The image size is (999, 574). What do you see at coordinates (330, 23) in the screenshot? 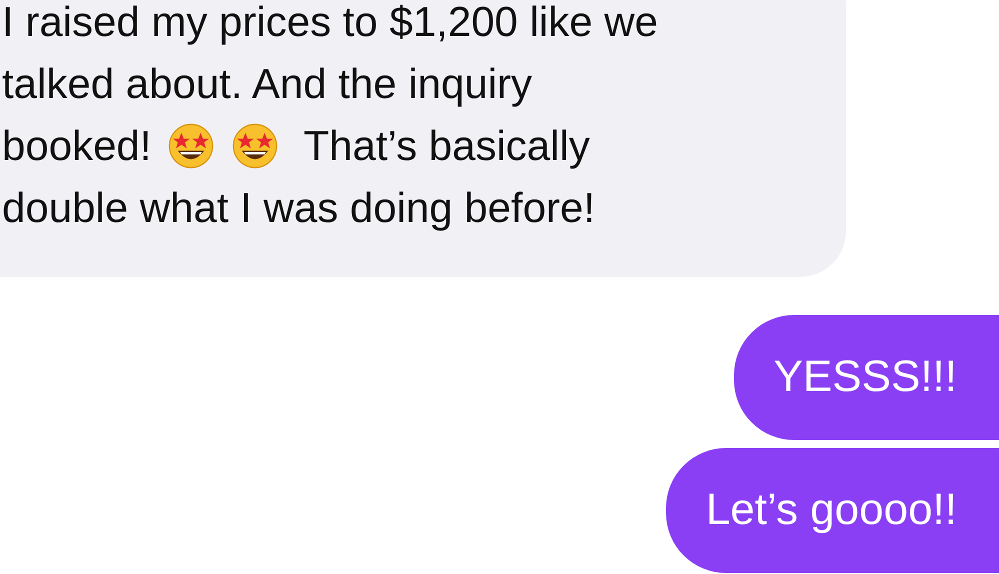
I see `message-text: I raised my prices to $1,200 like we` at bounding box center [330, 23].